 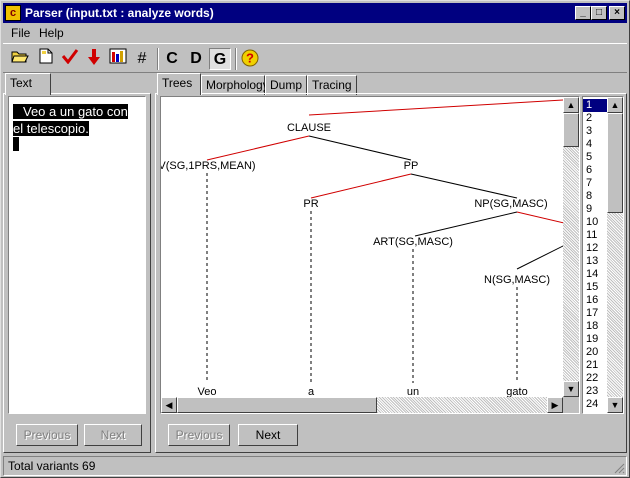 What do you see at coordinates (361, 186) in the screenshot?
I see `edge-pp-pr` at bounding box center [361, 186].